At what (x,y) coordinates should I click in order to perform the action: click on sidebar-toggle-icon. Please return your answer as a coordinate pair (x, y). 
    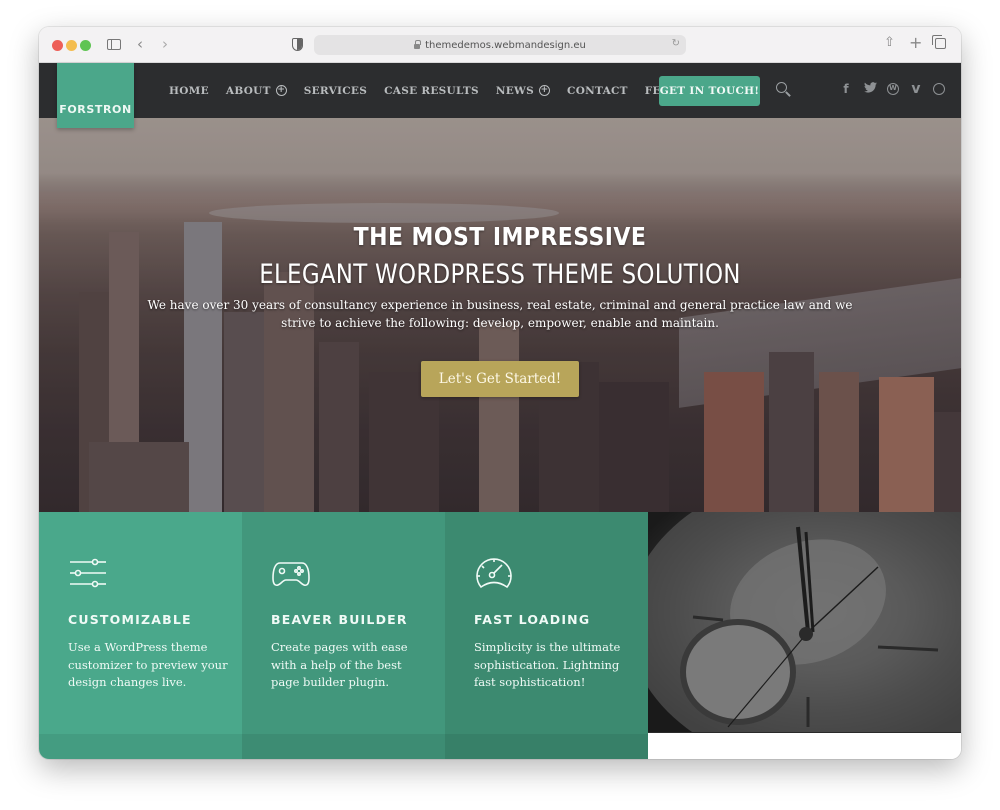
    Looking at the image, I should click on (114, 44).